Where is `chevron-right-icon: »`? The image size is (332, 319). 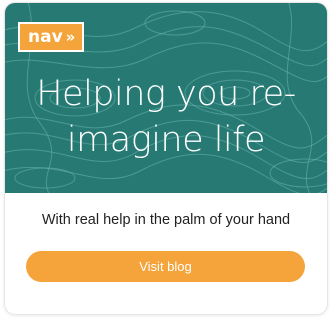
chevron-right-icon: » is located at coordinates (70, 36).